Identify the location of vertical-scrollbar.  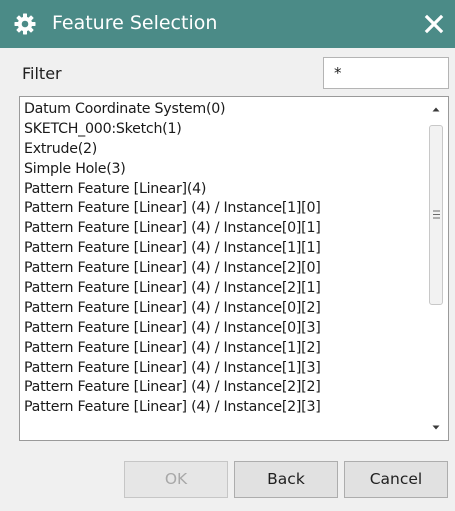
(436, 268).